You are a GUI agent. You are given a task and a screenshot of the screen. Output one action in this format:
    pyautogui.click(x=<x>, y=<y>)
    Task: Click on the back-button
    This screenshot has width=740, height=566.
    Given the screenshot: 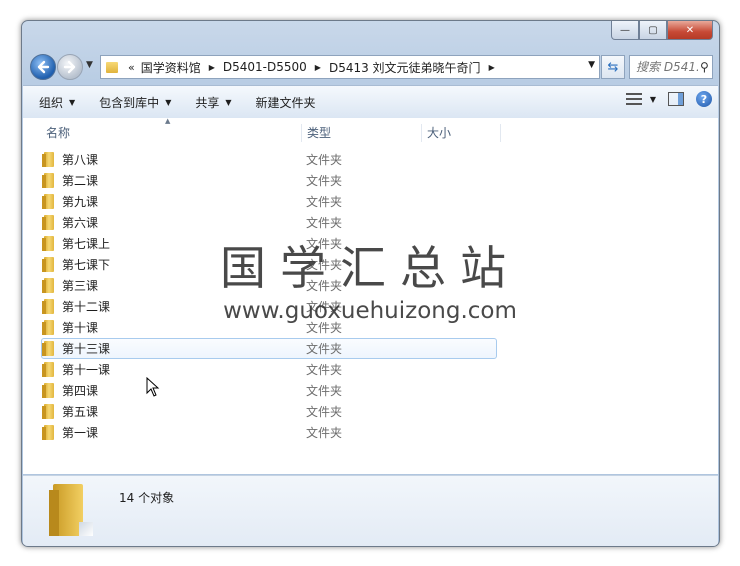 What is the action you would take?
    pyautogui.click(x=43, y=67)
    